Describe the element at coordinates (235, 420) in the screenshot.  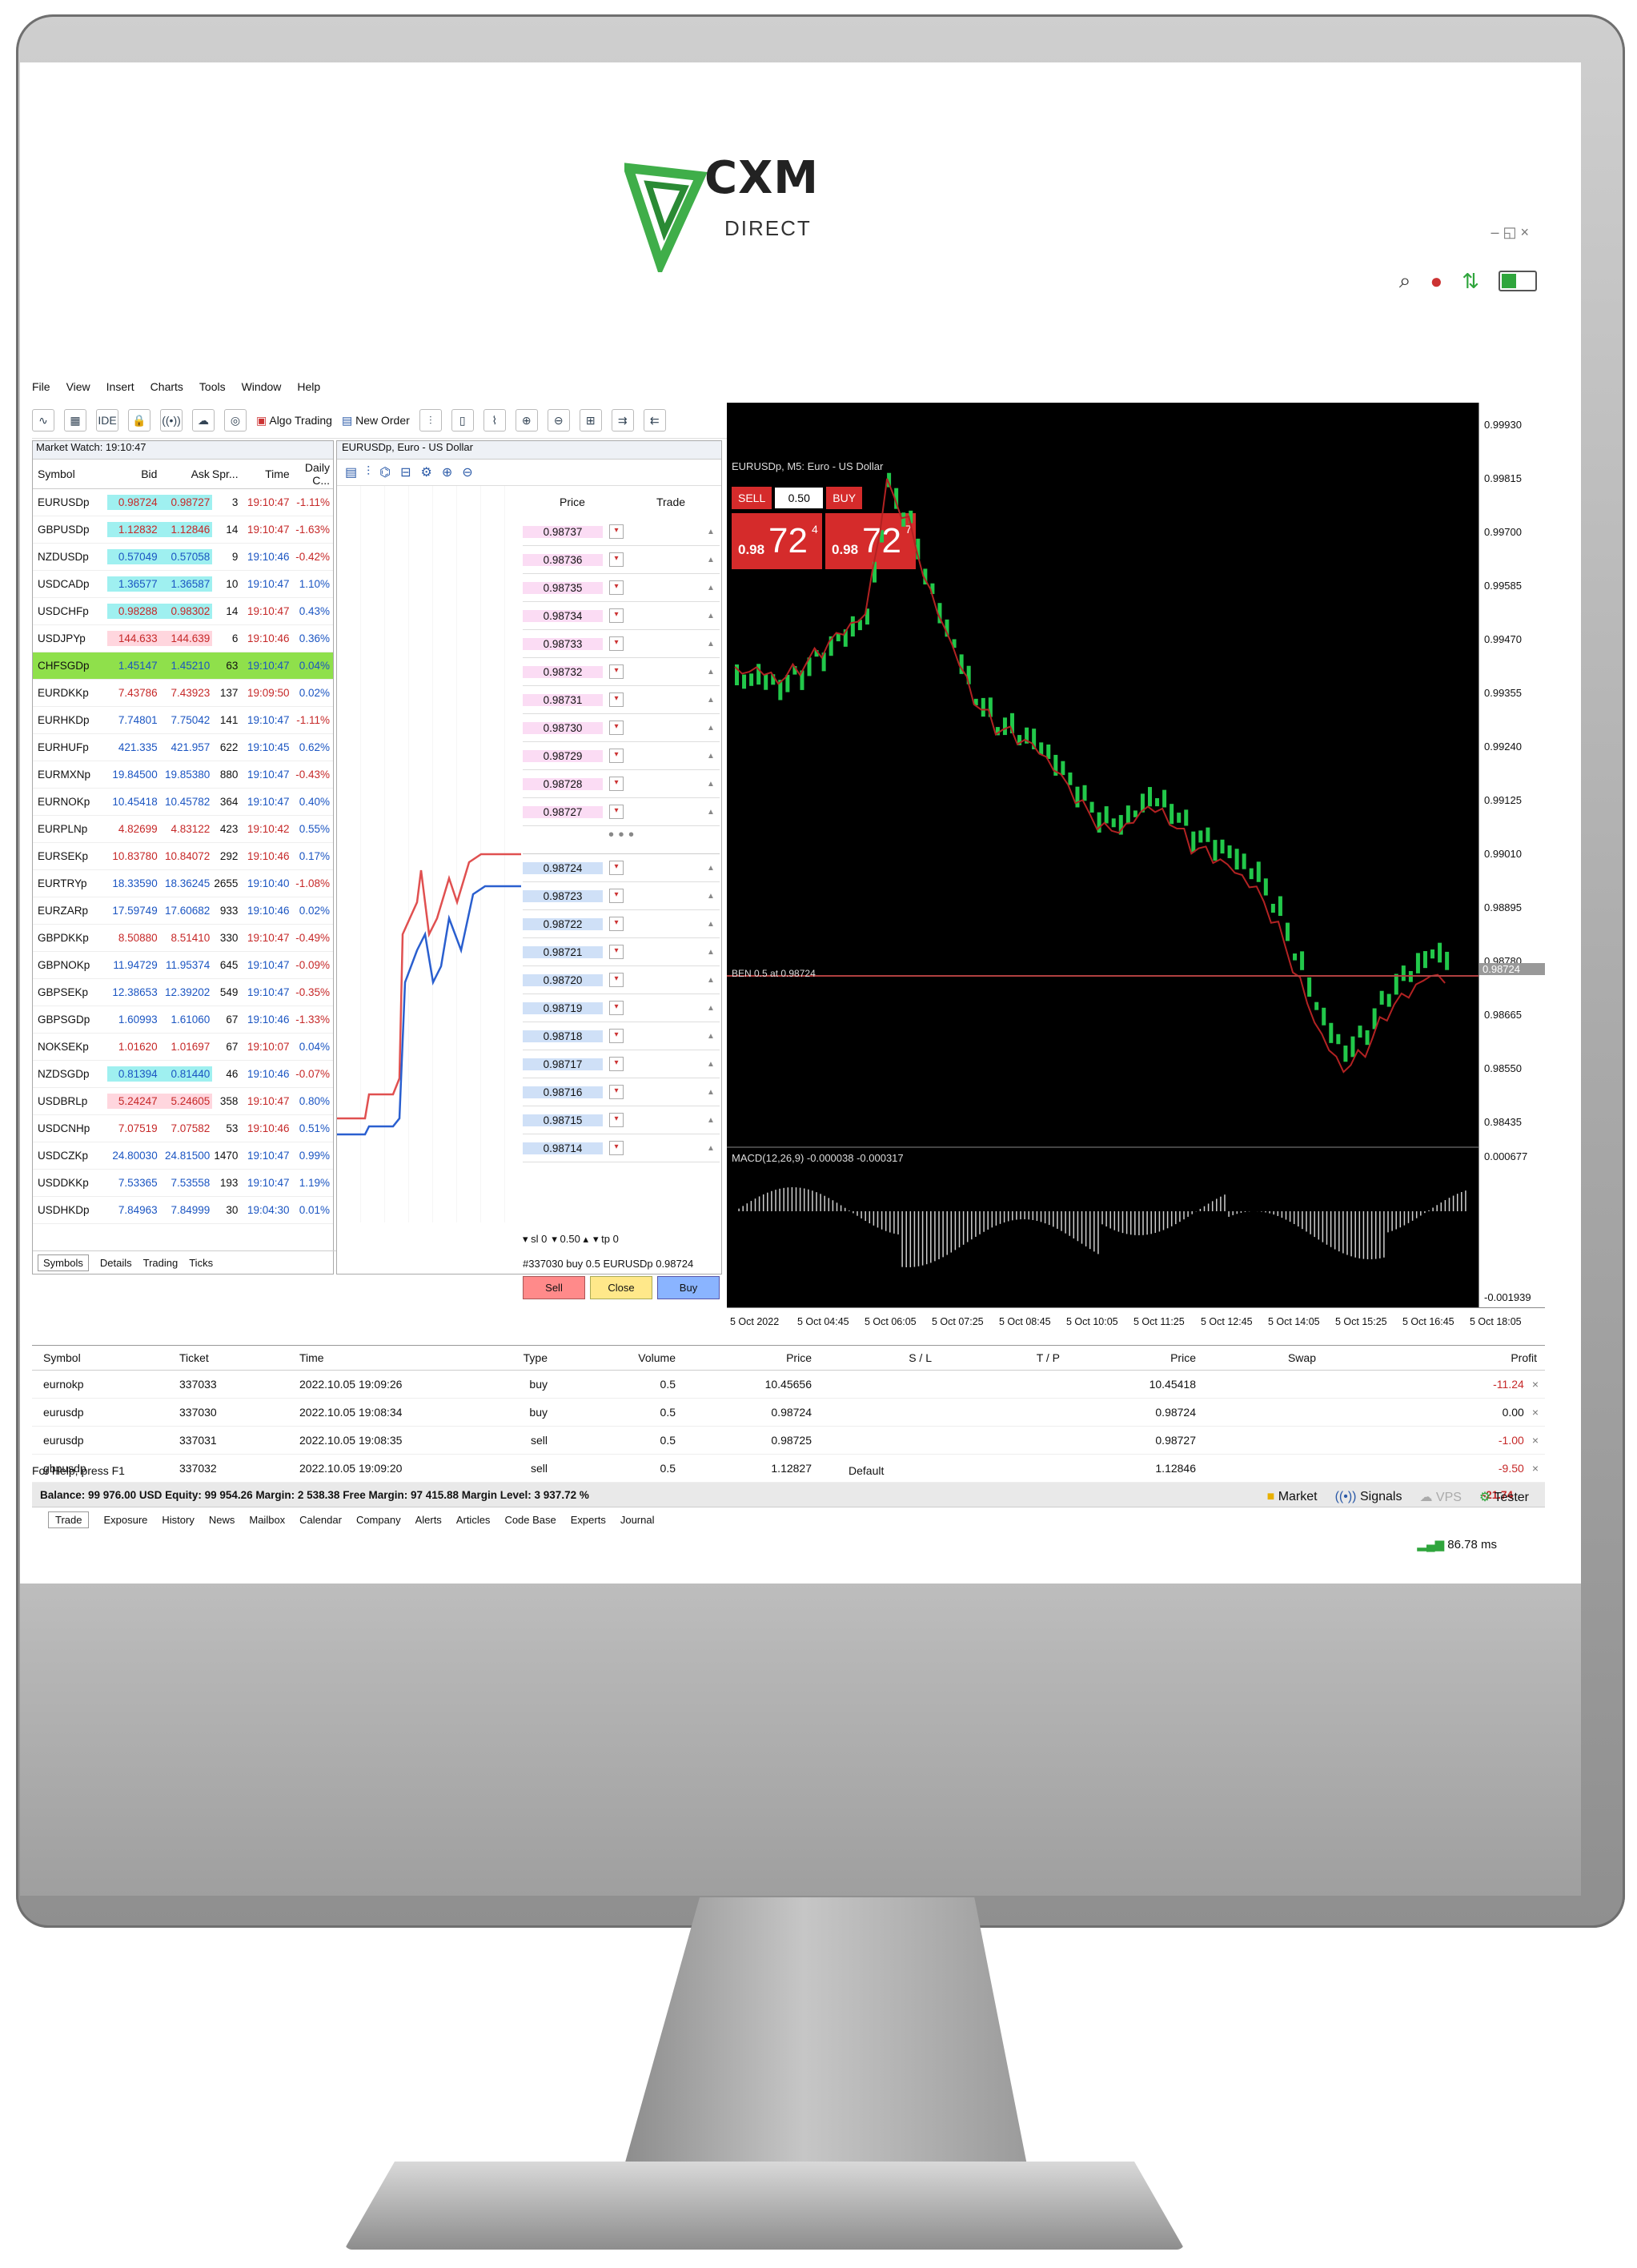
I see `market-icon: ◎` at that location.